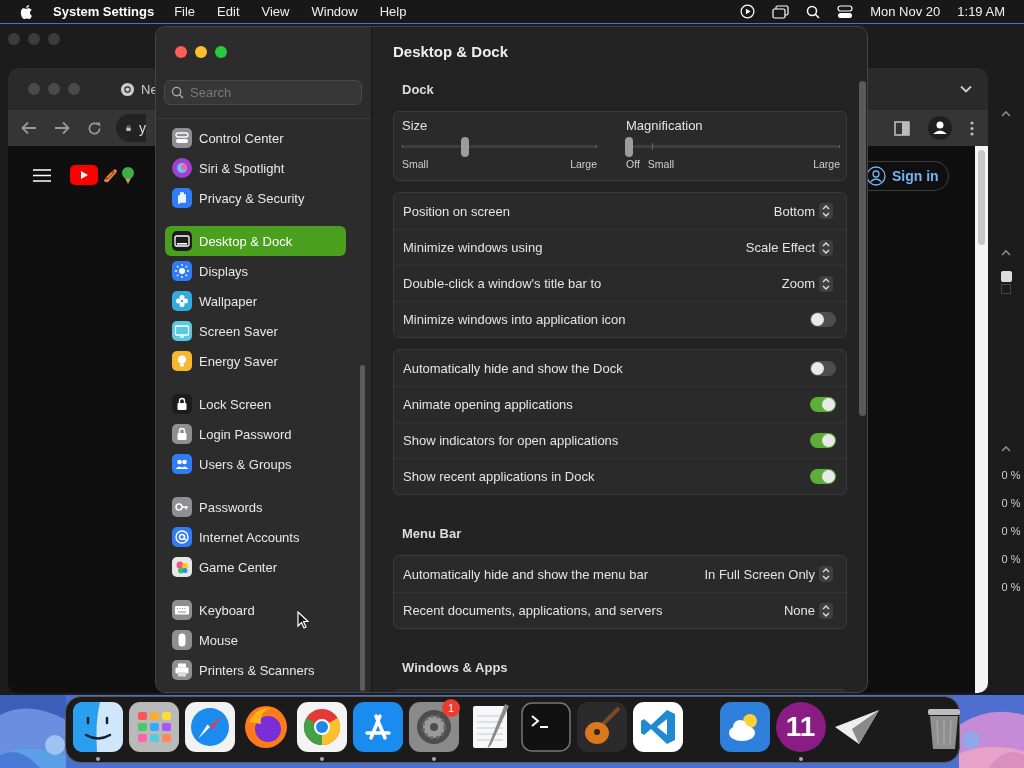 The height and width of the screenshot is (768, 1024). I want to click on guitar-icon, so click(601, 727).